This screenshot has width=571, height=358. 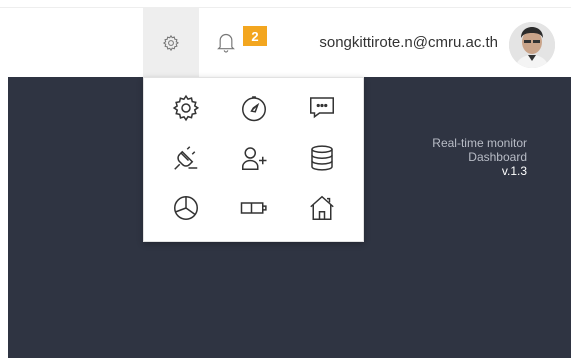 I want to click on bell-icon, so click(x=226, y=43).